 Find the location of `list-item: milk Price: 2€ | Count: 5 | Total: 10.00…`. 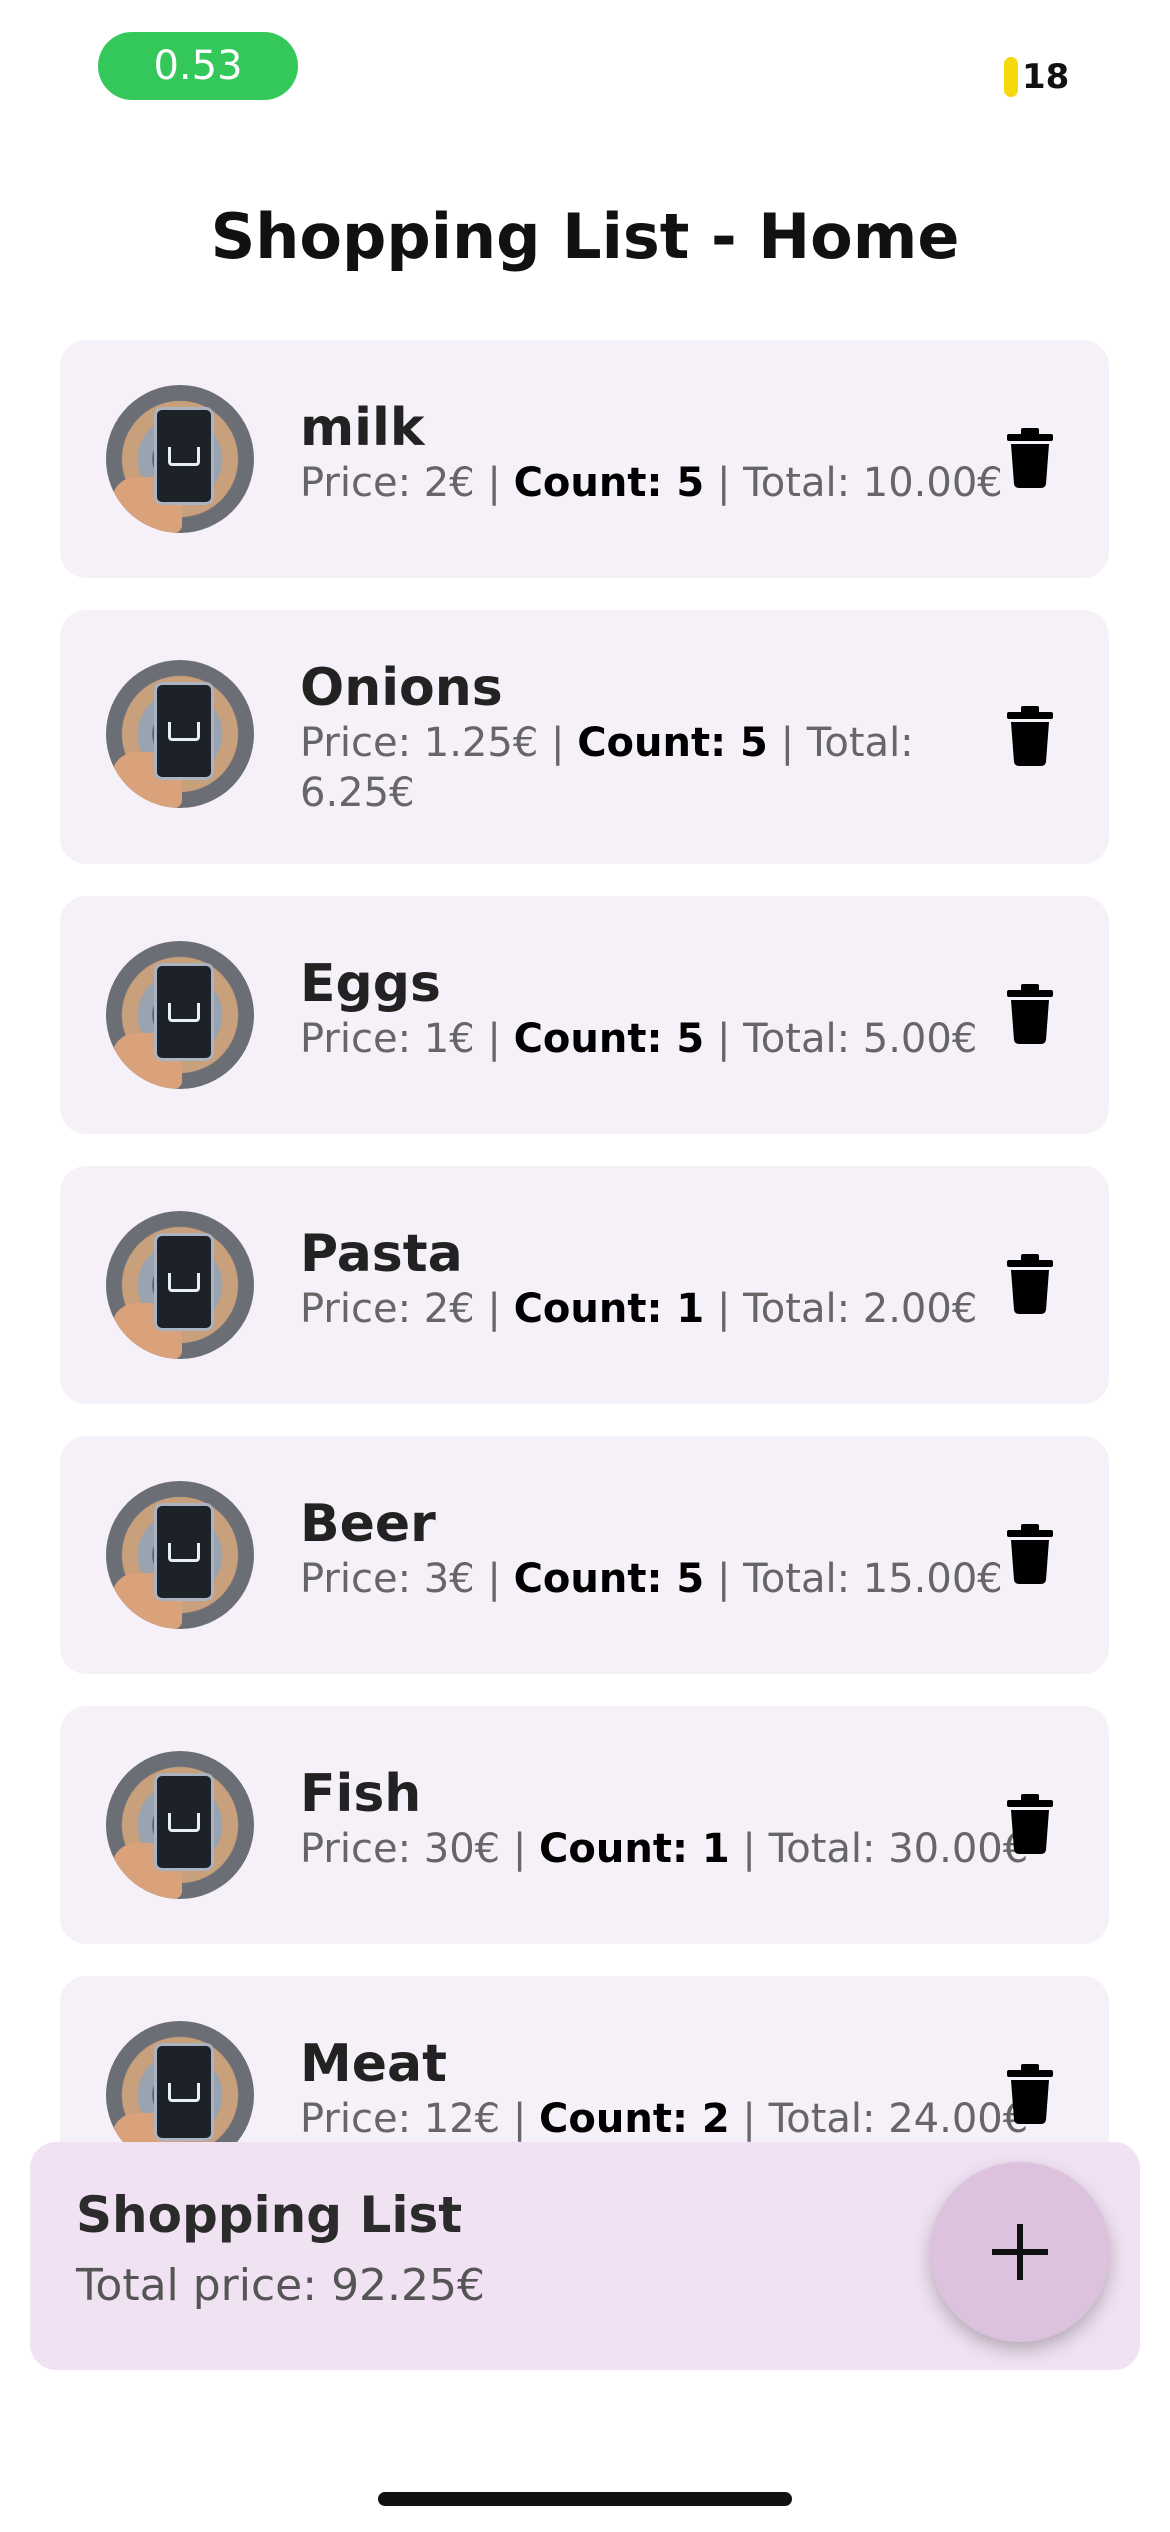

list-item: milk Price: 2€ | Count: 5 | Total: 10.00… is located at coordinates (584, 459).